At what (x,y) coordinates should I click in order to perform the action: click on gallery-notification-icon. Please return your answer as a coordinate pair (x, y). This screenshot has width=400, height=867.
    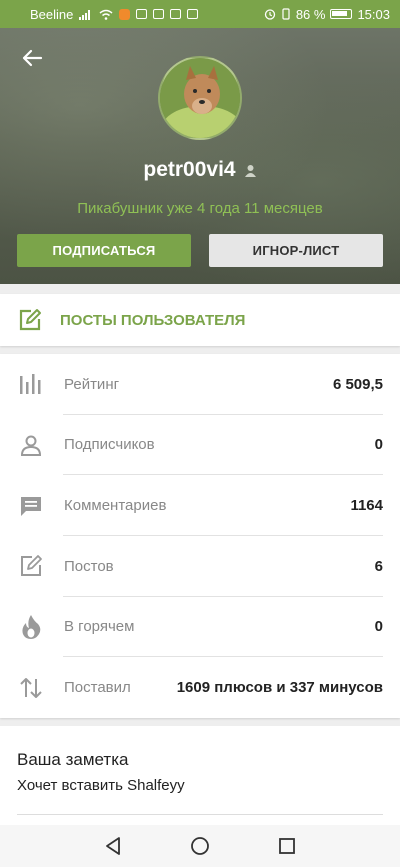
    Looking at the image, I should click on (142, 14).